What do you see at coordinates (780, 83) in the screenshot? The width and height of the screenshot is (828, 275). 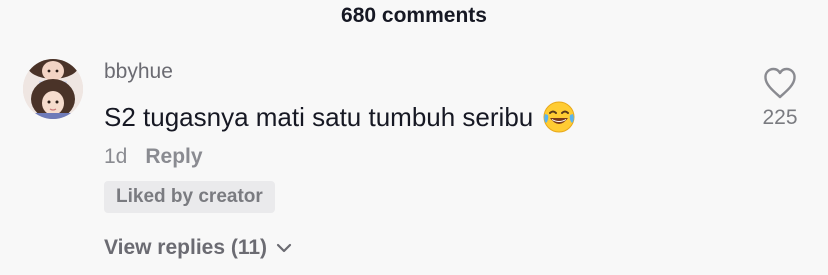 I see `heart-icon` at bounding box center [780, 83].